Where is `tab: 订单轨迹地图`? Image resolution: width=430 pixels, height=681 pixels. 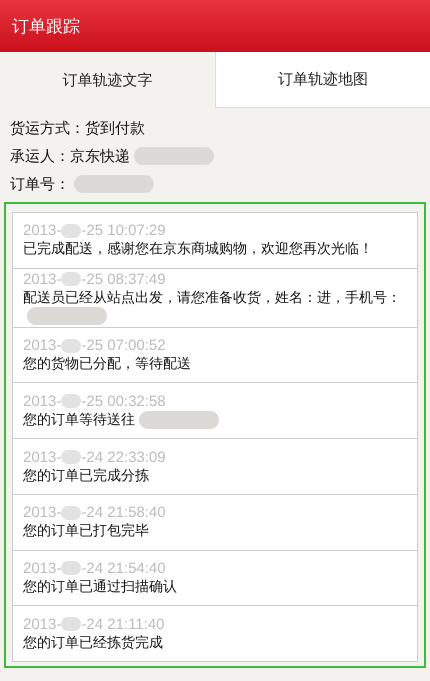
tab: 订单轨迹地图 is located at coordinates (322, 80).